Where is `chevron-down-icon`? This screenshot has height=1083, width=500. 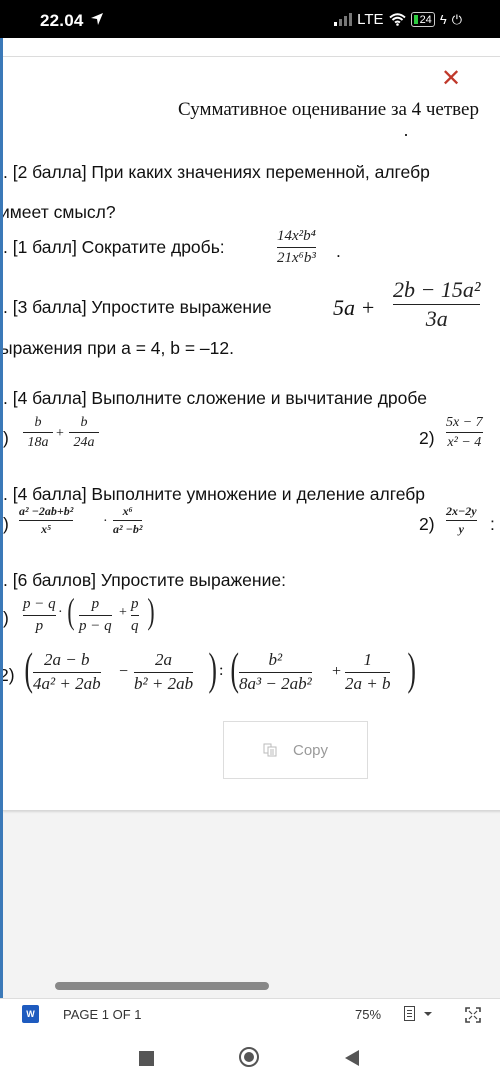
chevron-down-icon is located at coordinates (428, 1014).